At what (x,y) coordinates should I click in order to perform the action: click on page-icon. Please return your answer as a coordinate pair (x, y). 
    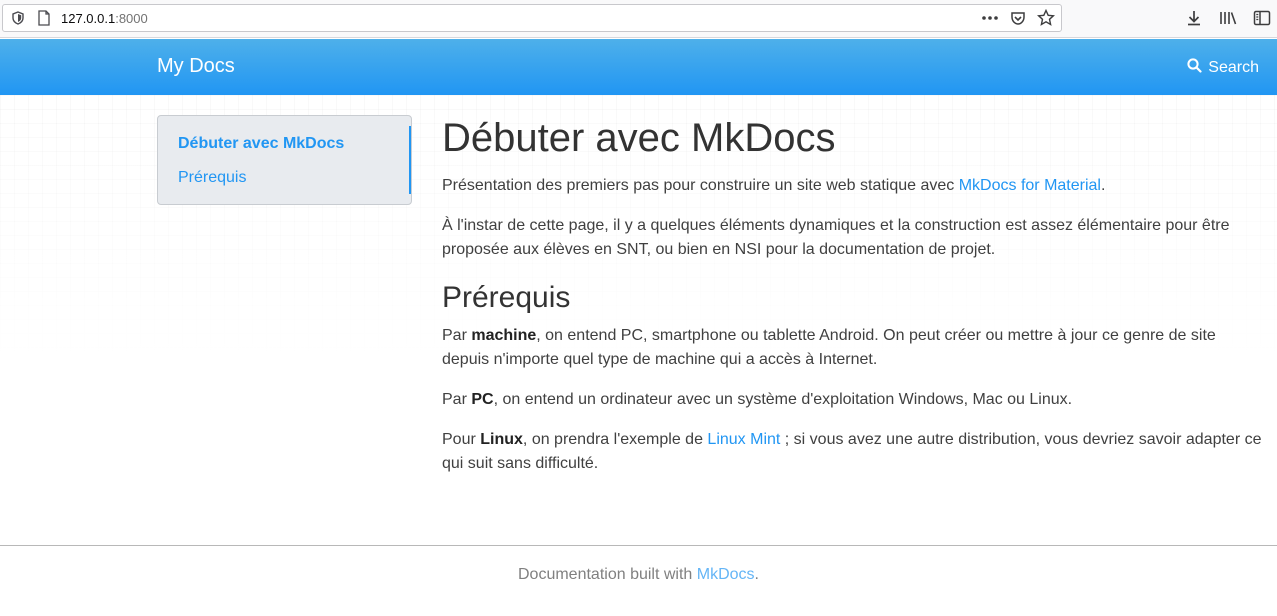
    Looking at the image, I should click on (44, 18).